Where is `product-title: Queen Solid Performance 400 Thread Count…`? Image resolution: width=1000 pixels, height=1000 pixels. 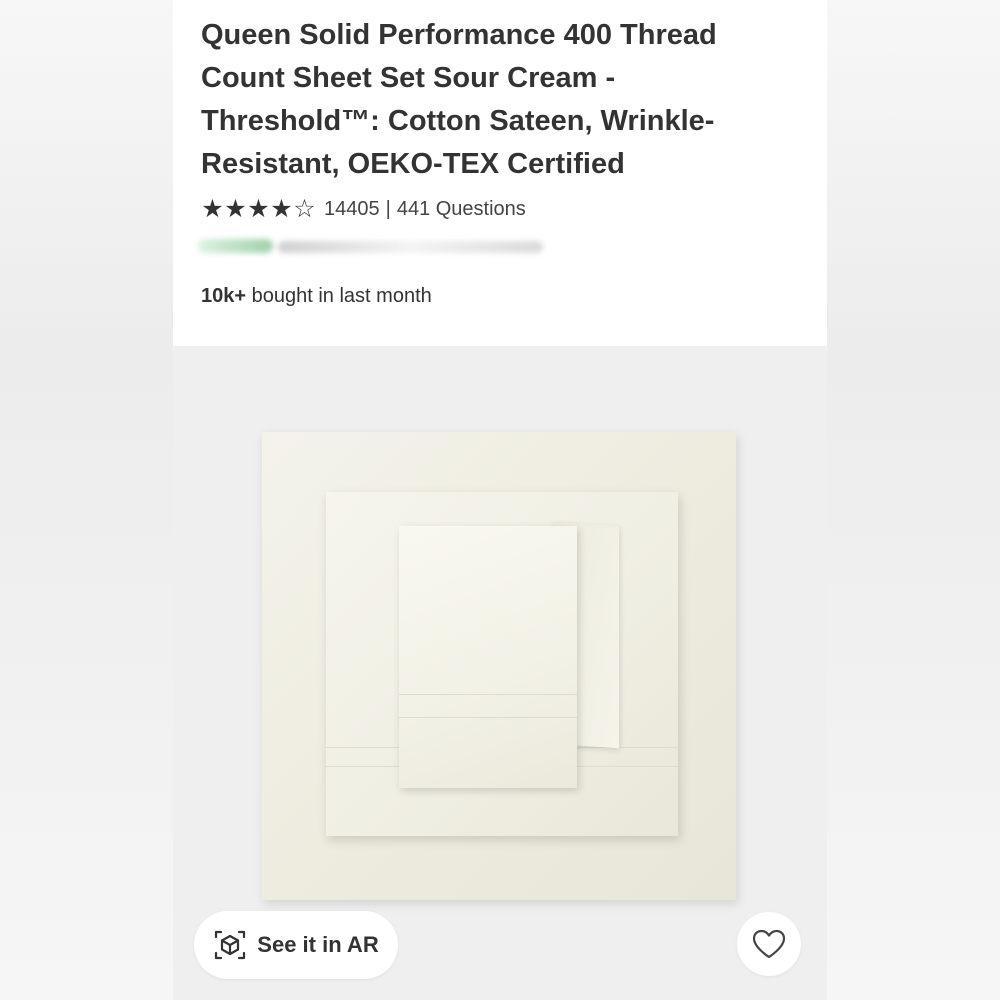 product-title: Queen Solid Performance 400 Thread Count… is located at coordinates (459, 99).